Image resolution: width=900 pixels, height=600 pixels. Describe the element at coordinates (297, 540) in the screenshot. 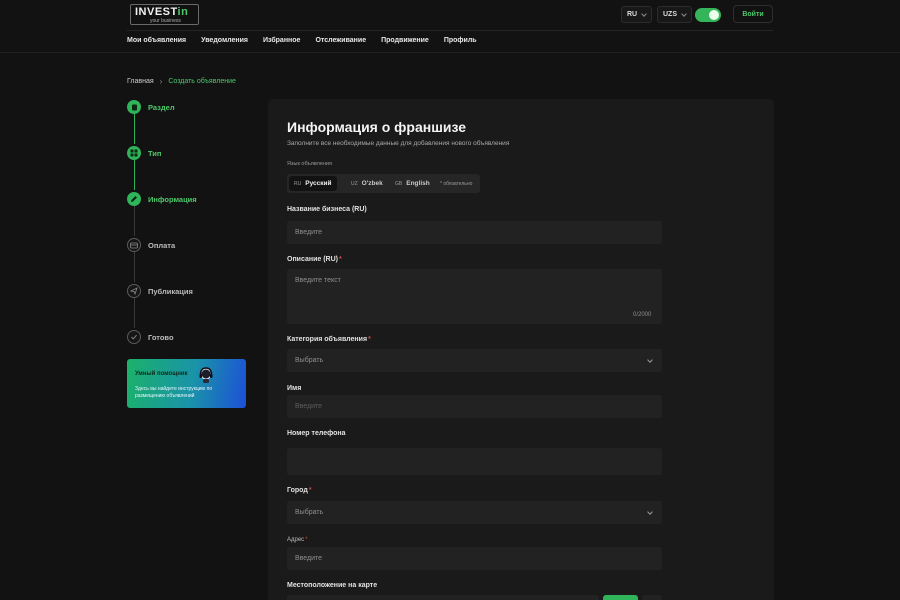

I see `address-label: Адрес*` at that location.